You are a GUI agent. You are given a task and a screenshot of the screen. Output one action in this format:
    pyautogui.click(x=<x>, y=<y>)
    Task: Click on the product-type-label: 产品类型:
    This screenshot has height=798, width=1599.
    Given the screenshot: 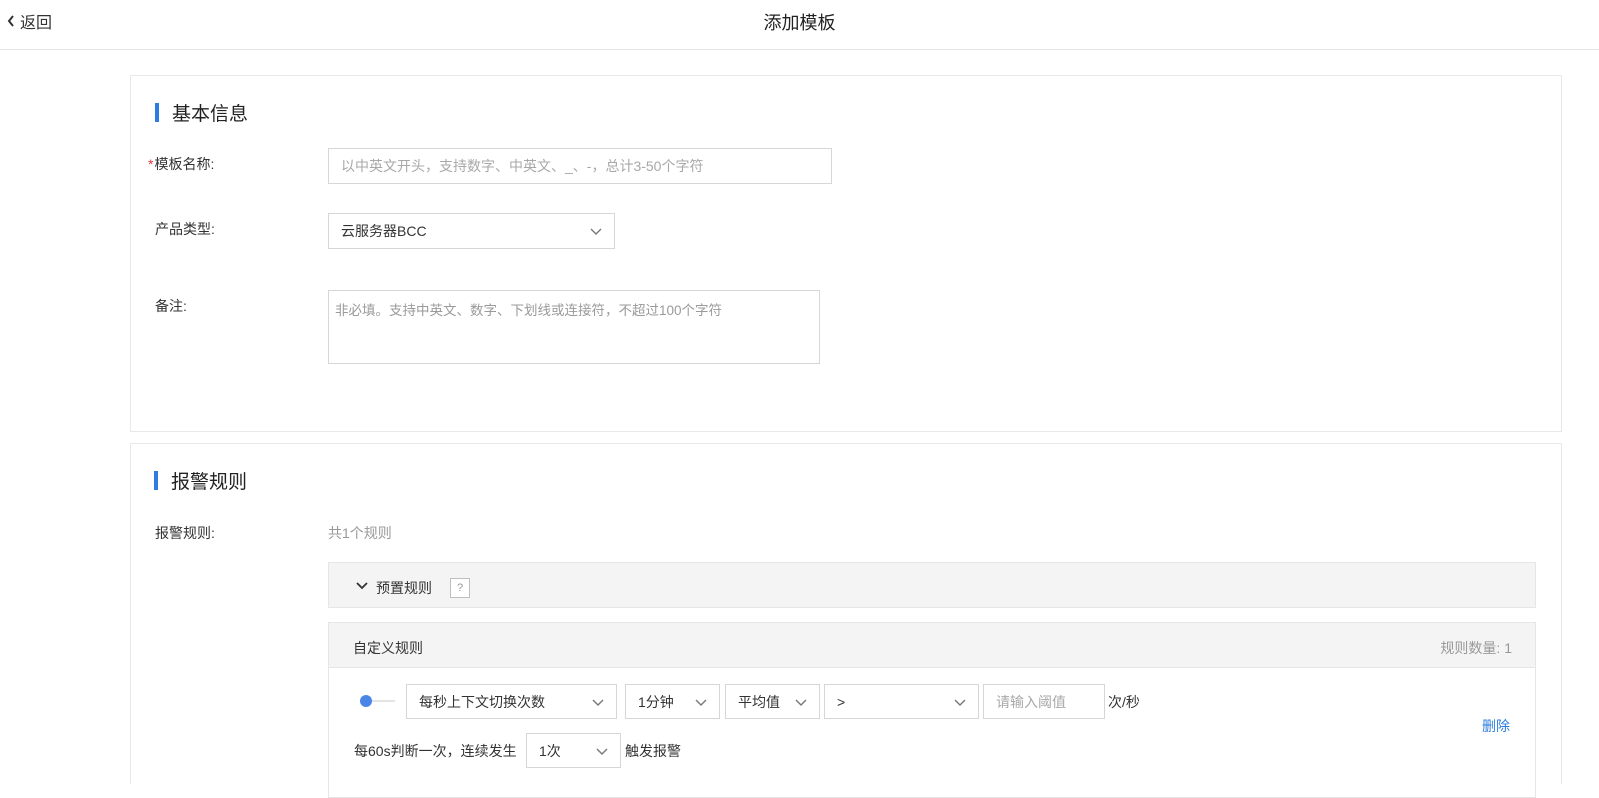 What is the action you would take?
    pyautogui.click(x=185, y=229)
    